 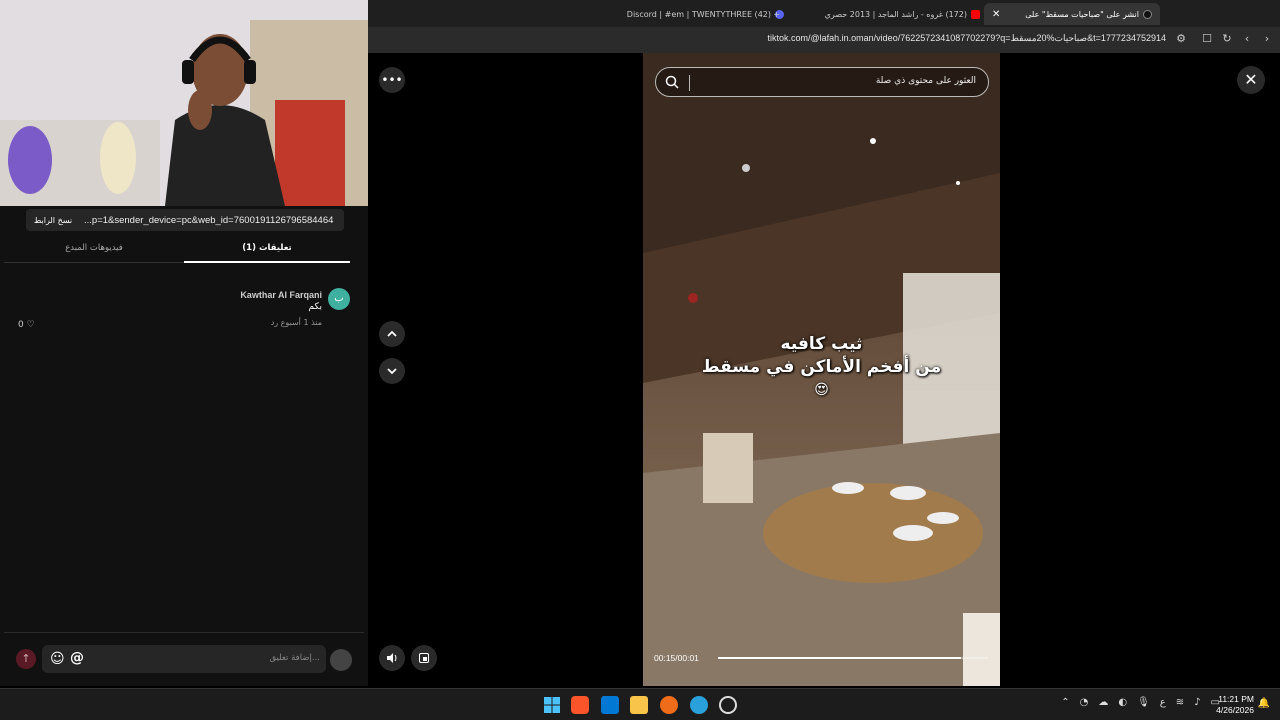 What do you see at coordinates (1181, 39) in the screenshot?
I see `site-settings-icon: ⚙` at bounding box center [1181, 39].